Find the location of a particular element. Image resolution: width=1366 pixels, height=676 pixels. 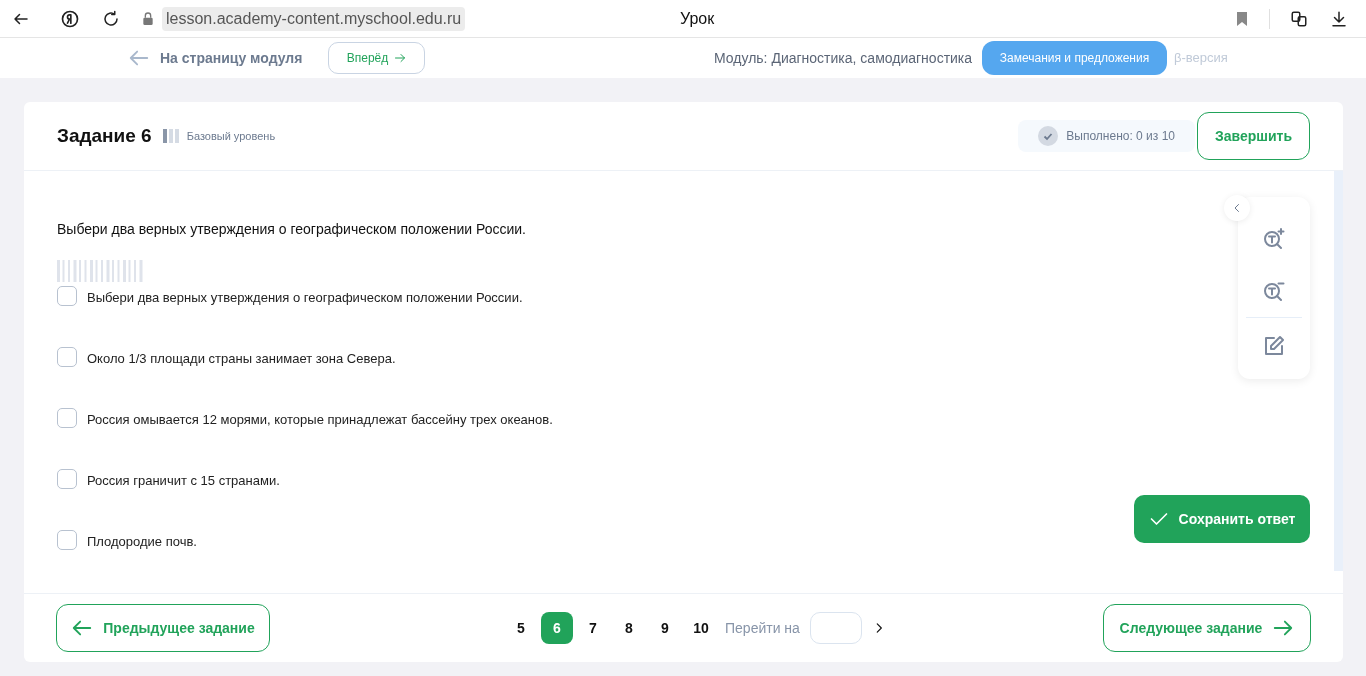

zoom-in-text-icon is located at coordinates (1274, 239).